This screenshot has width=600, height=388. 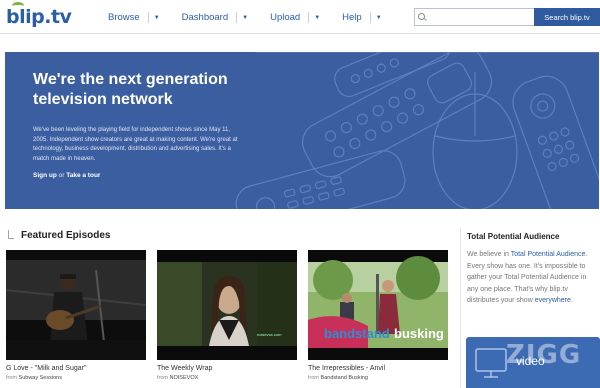 I want to click on nav-upload-label: Upload, so click(x=285, y=17).